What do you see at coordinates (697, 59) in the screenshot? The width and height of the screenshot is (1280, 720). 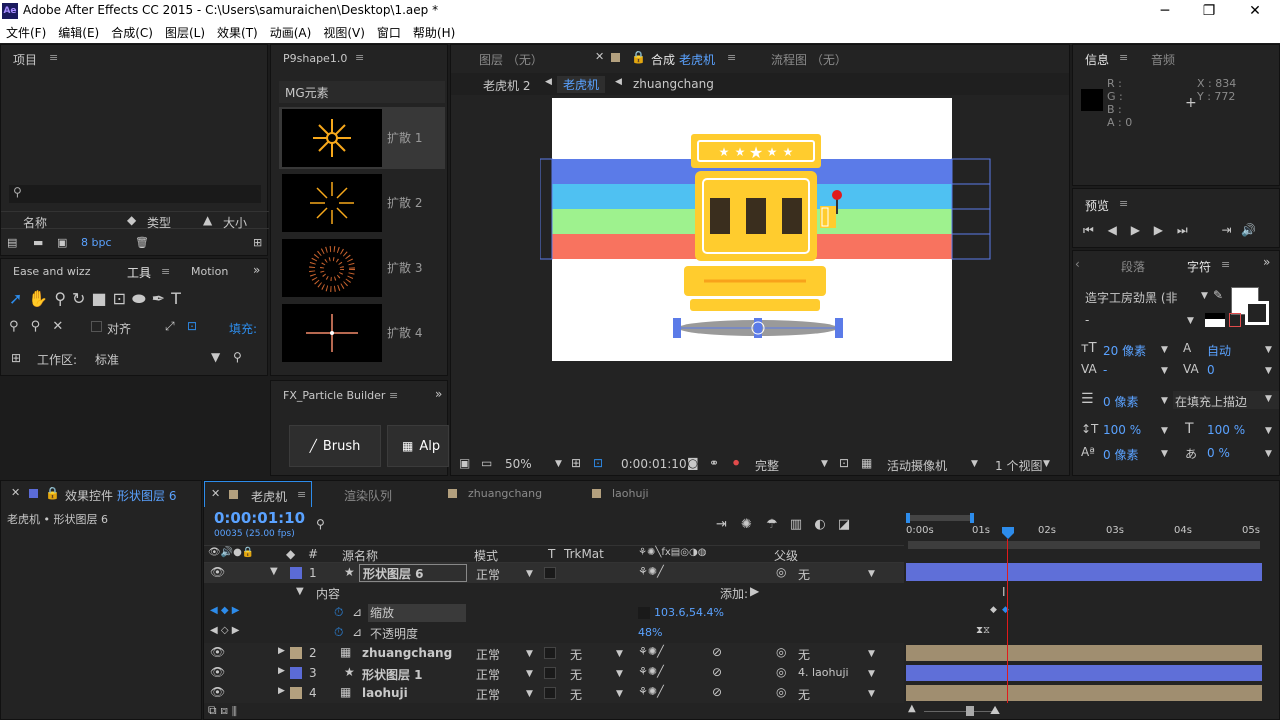 I see `tab-comp-name: 老虎机` at bounding box center [697, 59].